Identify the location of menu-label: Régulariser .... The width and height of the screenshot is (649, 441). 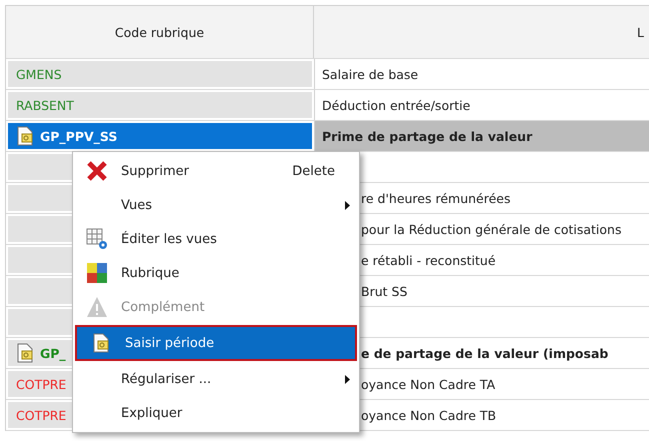
(166, 379).